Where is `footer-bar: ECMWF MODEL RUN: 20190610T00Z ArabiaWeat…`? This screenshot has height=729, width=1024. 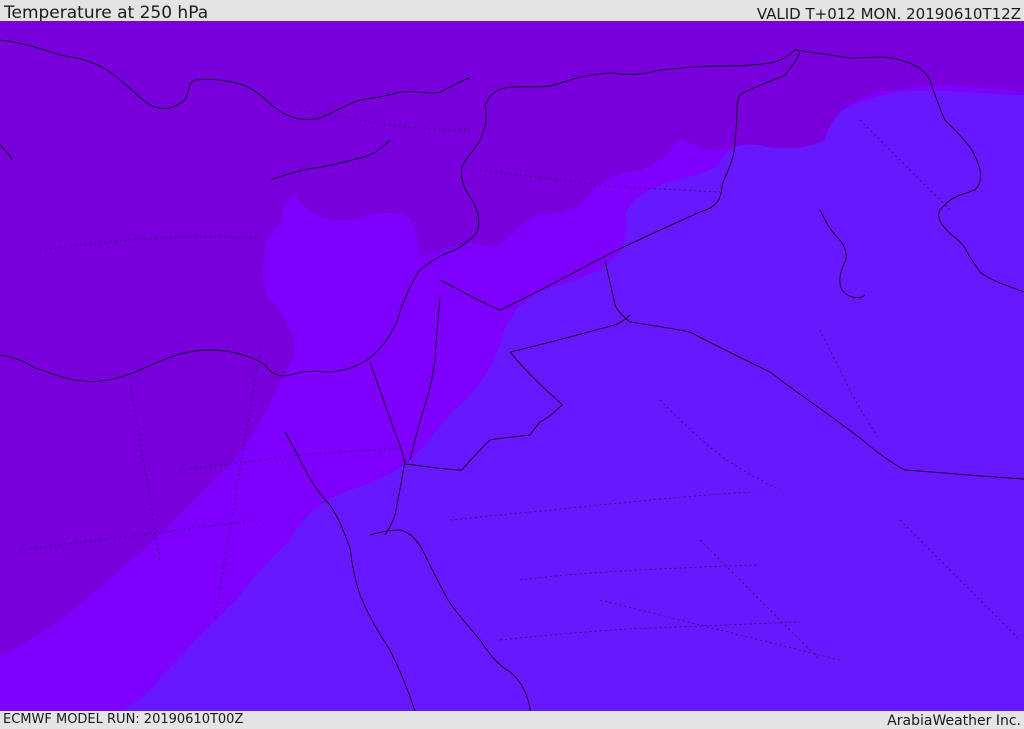
footer-bar: ECMWF MODEL RUN: 20190610T00Z ArabiaWeat… is located at coordinates (512, 720).